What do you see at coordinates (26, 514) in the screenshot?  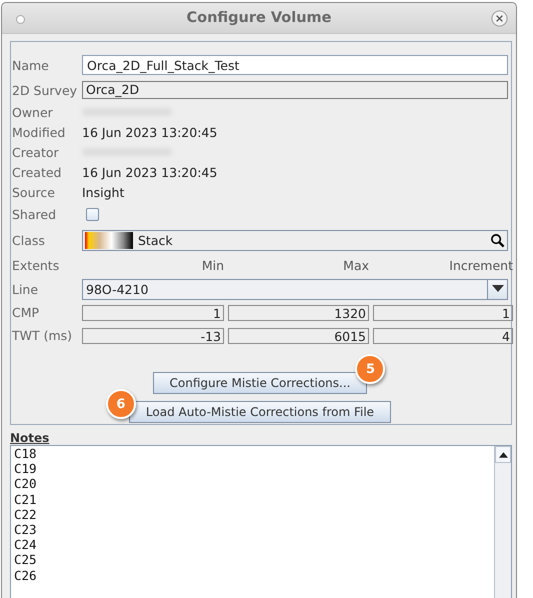 I see `note-line: C22` at bounding box center [26, 514].